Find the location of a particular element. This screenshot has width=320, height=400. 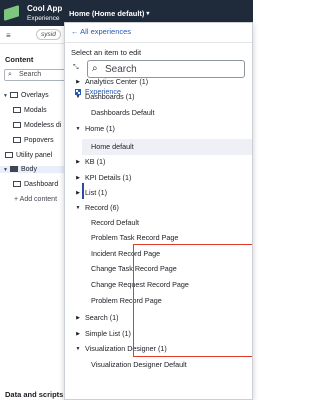

tree-page-row: Problem Record Page is located at coordinates (158, 301).